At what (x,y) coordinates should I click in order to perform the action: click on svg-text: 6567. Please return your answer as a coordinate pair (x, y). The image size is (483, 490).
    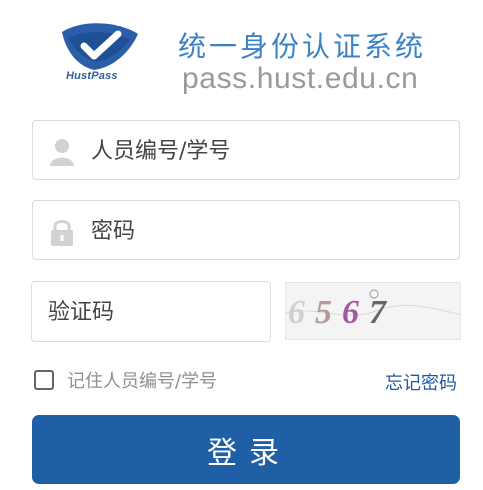
    Looking at the image, I should click on (342, 312).